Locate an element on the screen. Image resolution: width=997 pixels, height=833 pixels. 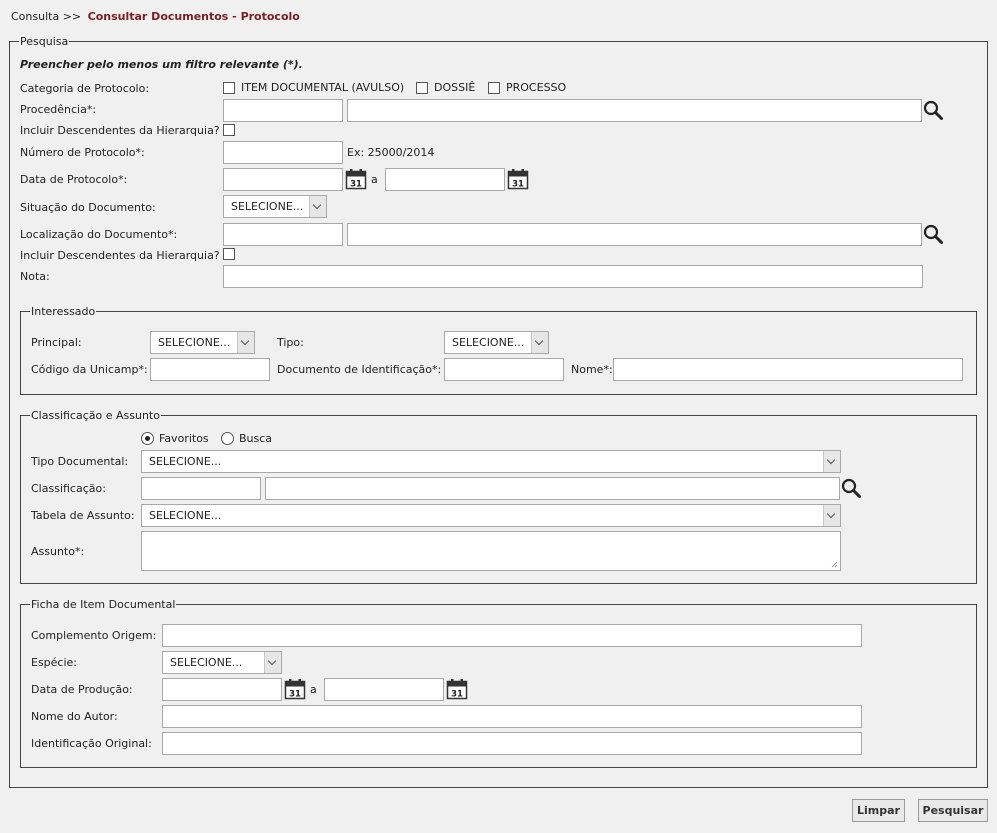
pesquisa-legend: Pesquisa is located at coordinates (44, 41).